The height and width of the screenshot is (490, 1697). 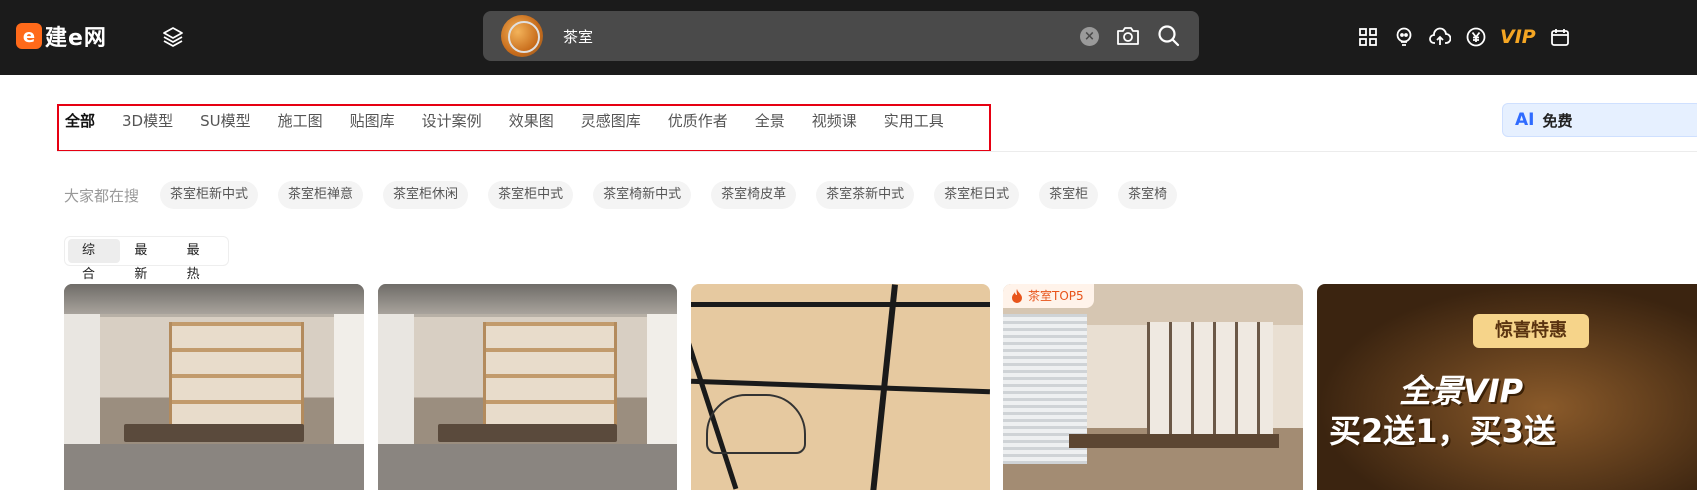 What do you see at coordinates (426, 195) in the screenshot?
I see `hot-search-chip: 茶室柜休闲` at bounding box center [426, 195].